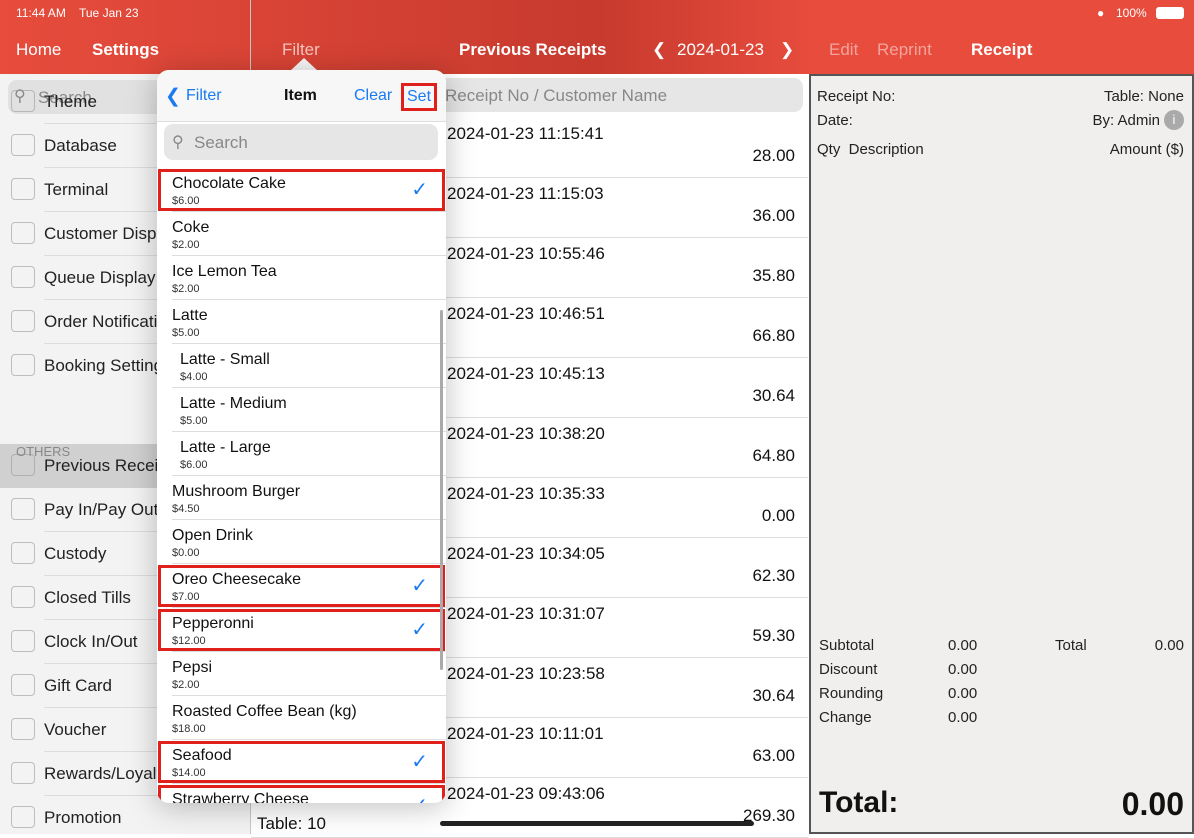 The image size is (1194, 838). What do you see at coordinates (773, 455) in the screenshot?
I see `receipt-amount: 64.80` at bounding box center [773, 455].